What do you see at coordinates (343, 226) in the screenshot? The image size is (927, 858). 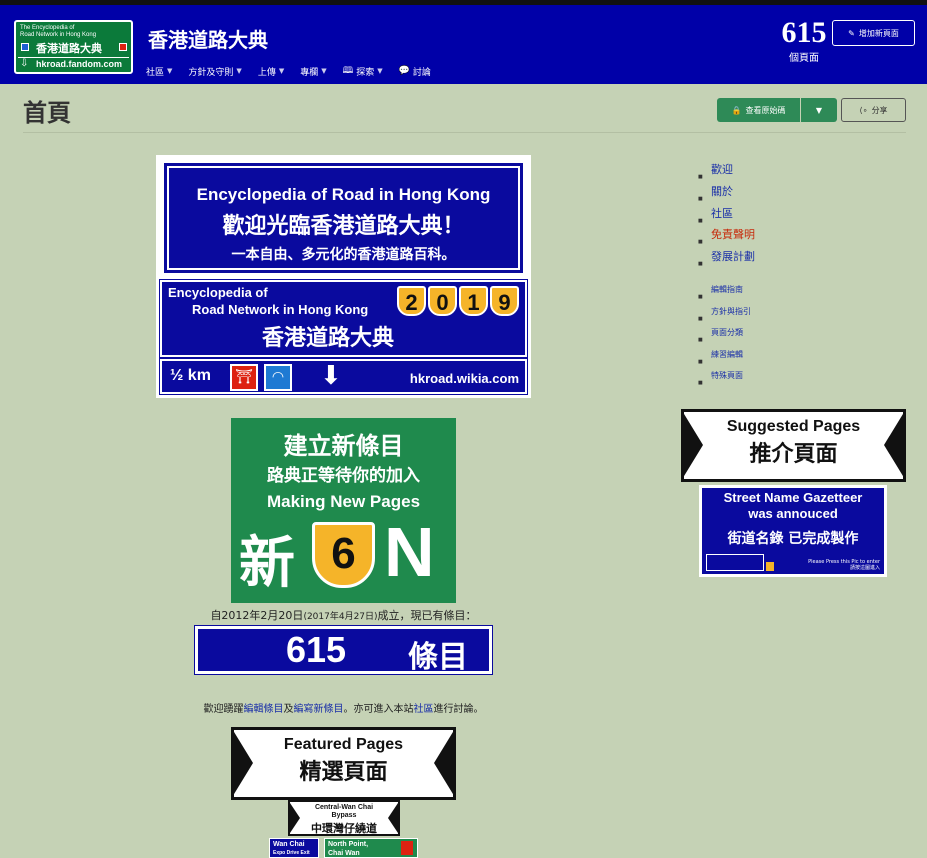 I see `banner-zh-welcome: 歡迎光臨香港道路大典！` at bounding box center [343, 226].